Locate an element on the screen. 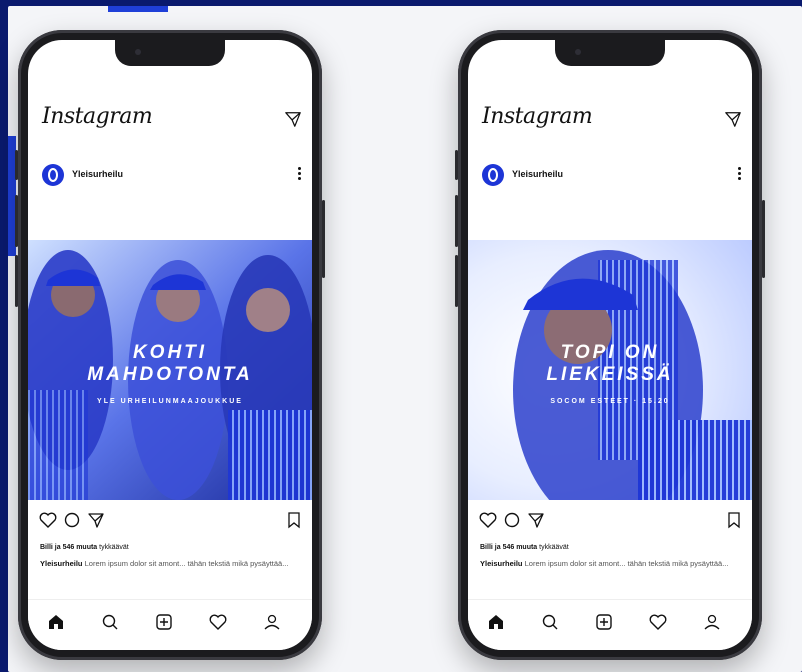 This screenshot has height=672, width=802. overlay-headline-line2: MAHDOTONTA is located at coordinates (170, 374).